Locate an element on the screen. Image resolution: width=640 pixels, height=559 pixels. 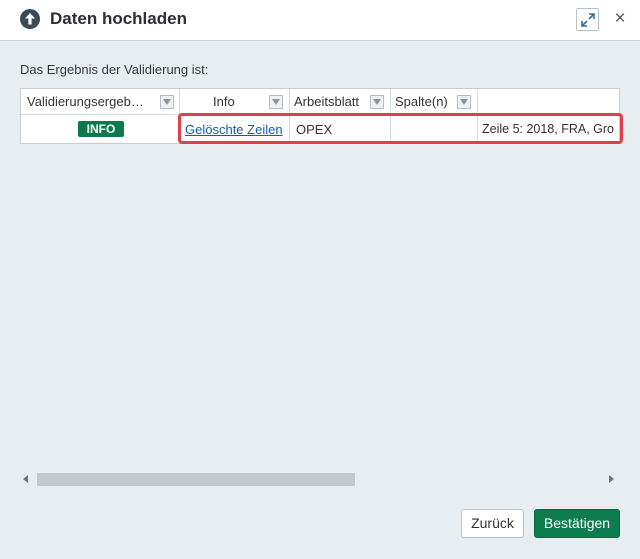
column-header-columns: Spalte(n) is located at coordinates (434, 102).